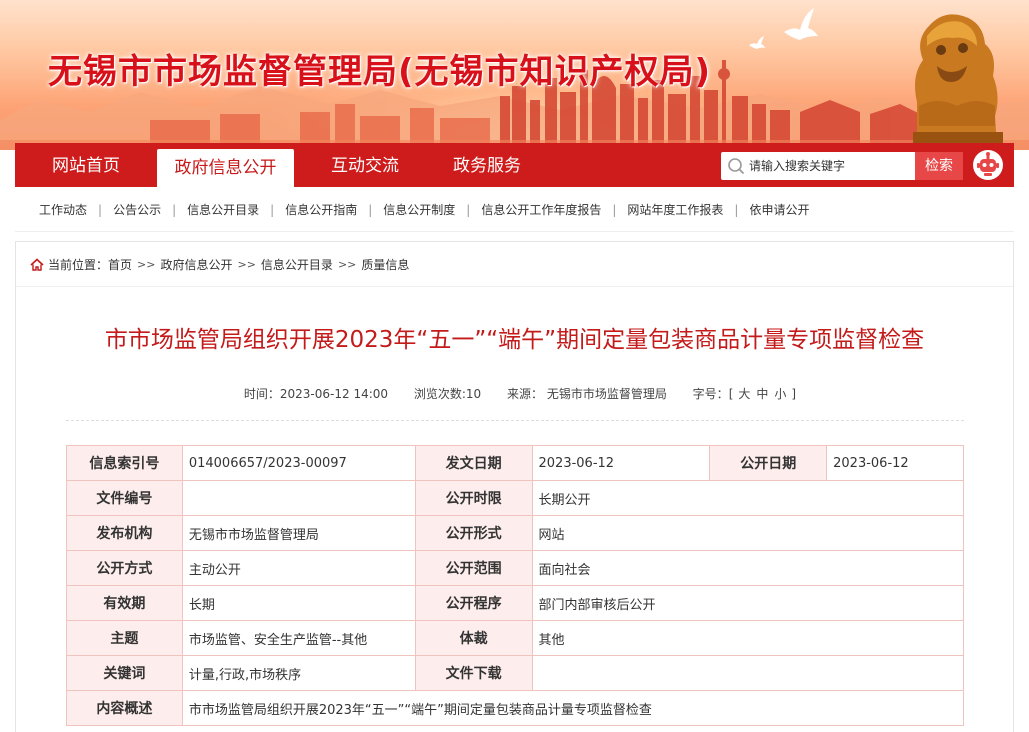  I want to click on nav-item-gov-info: 政府信息公开, so click(225, 168).